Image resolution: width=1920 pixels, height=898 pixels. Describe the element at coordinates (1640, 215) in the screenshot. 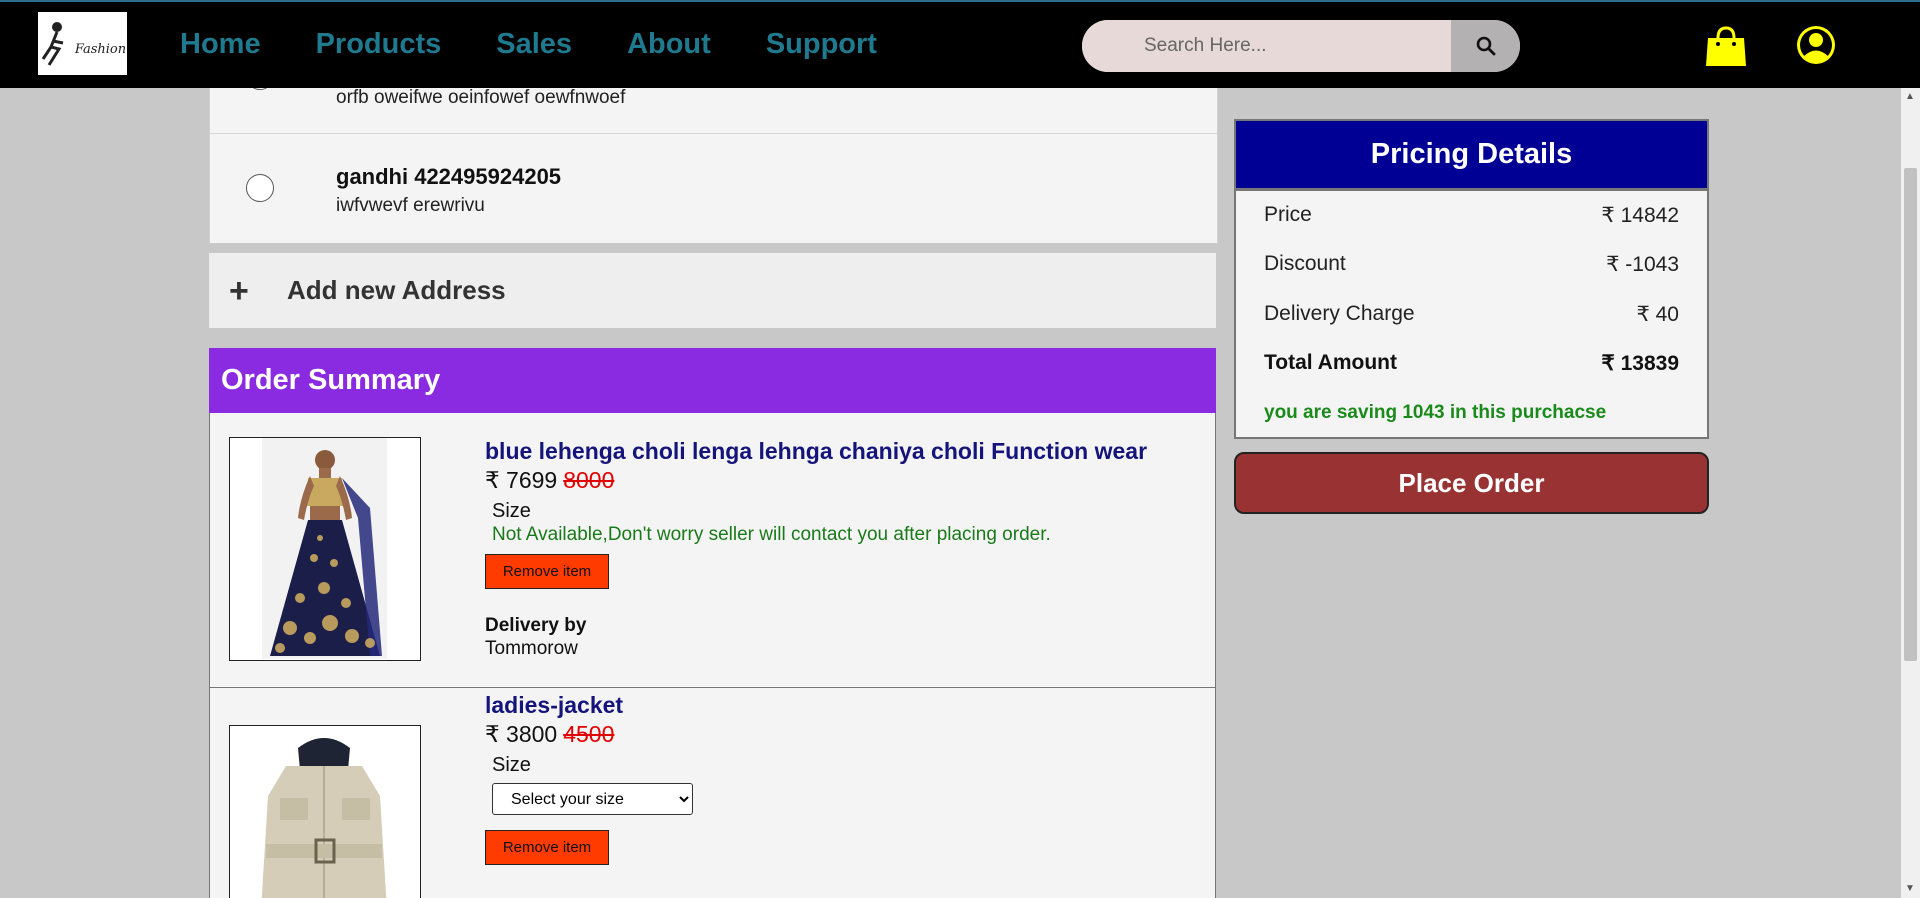

I see `price-value: ₹ 14842` at that location.